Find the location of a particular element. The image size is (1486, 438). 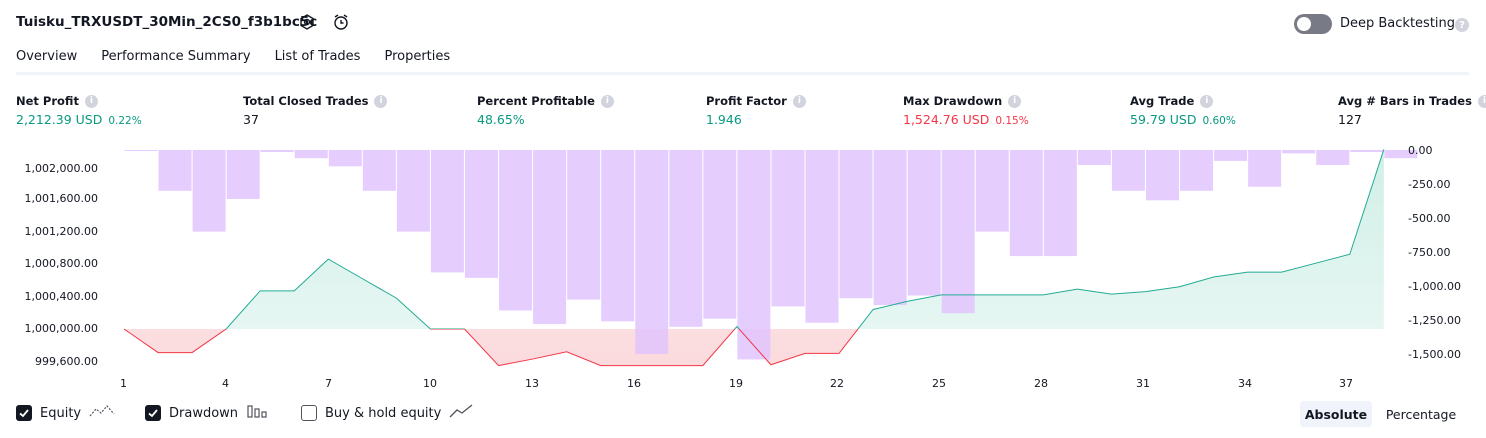

tab-properties: Properties is located at coordinates (417, 61).